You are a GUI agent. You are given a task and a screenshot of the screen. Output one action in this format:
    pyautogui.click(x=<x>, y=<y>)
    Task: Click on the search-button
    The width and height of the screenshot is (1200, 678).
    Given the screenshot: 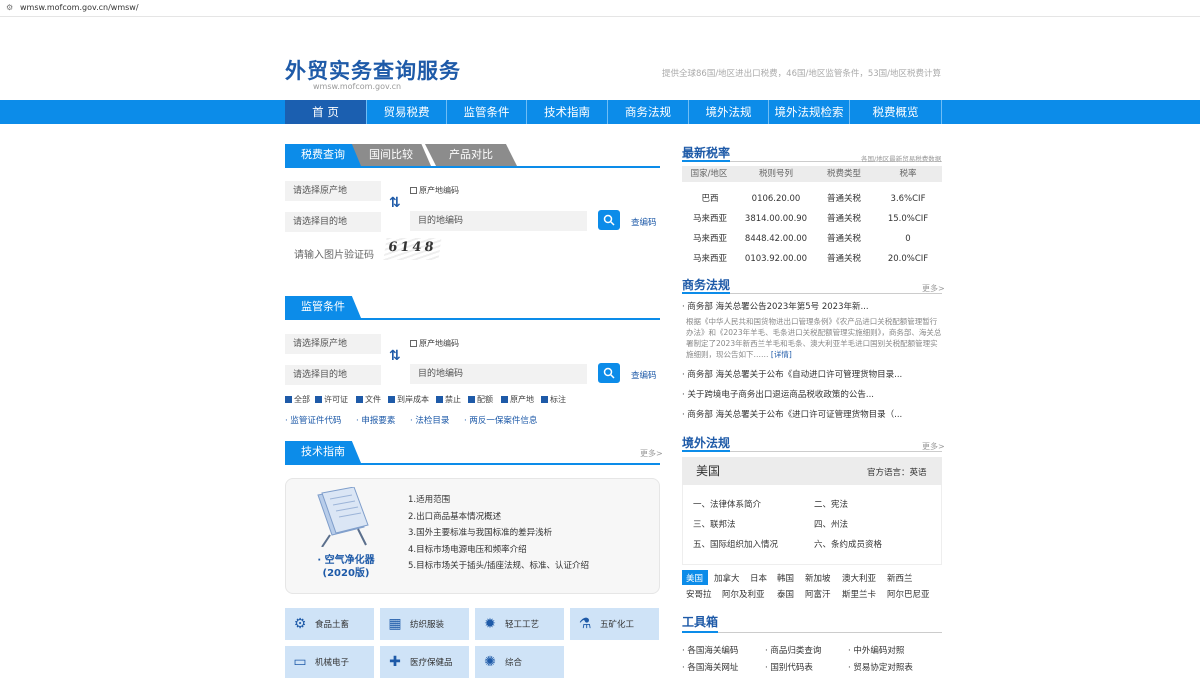 What is the action you would take?
    pyautogui.click(x=609, y=220)
    